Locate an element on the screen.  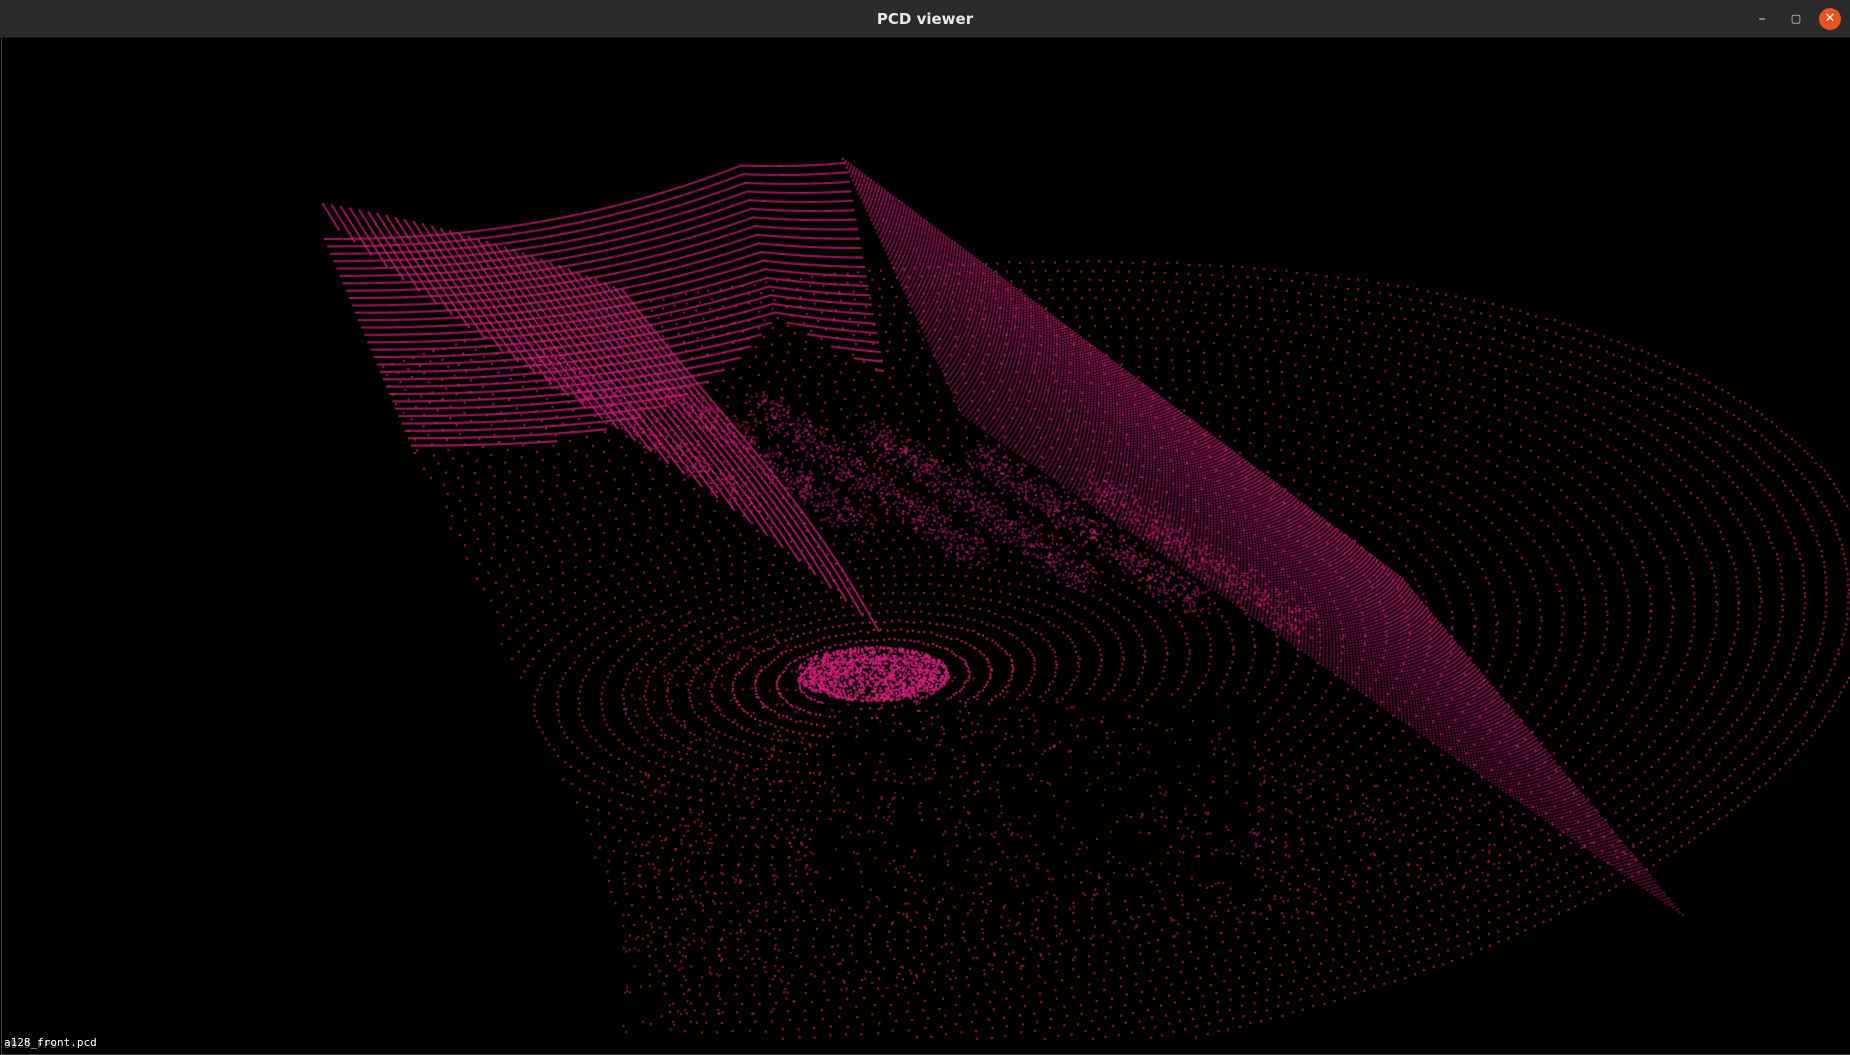
maximize-icon: ▢ is located at coordinates (1796, 19).